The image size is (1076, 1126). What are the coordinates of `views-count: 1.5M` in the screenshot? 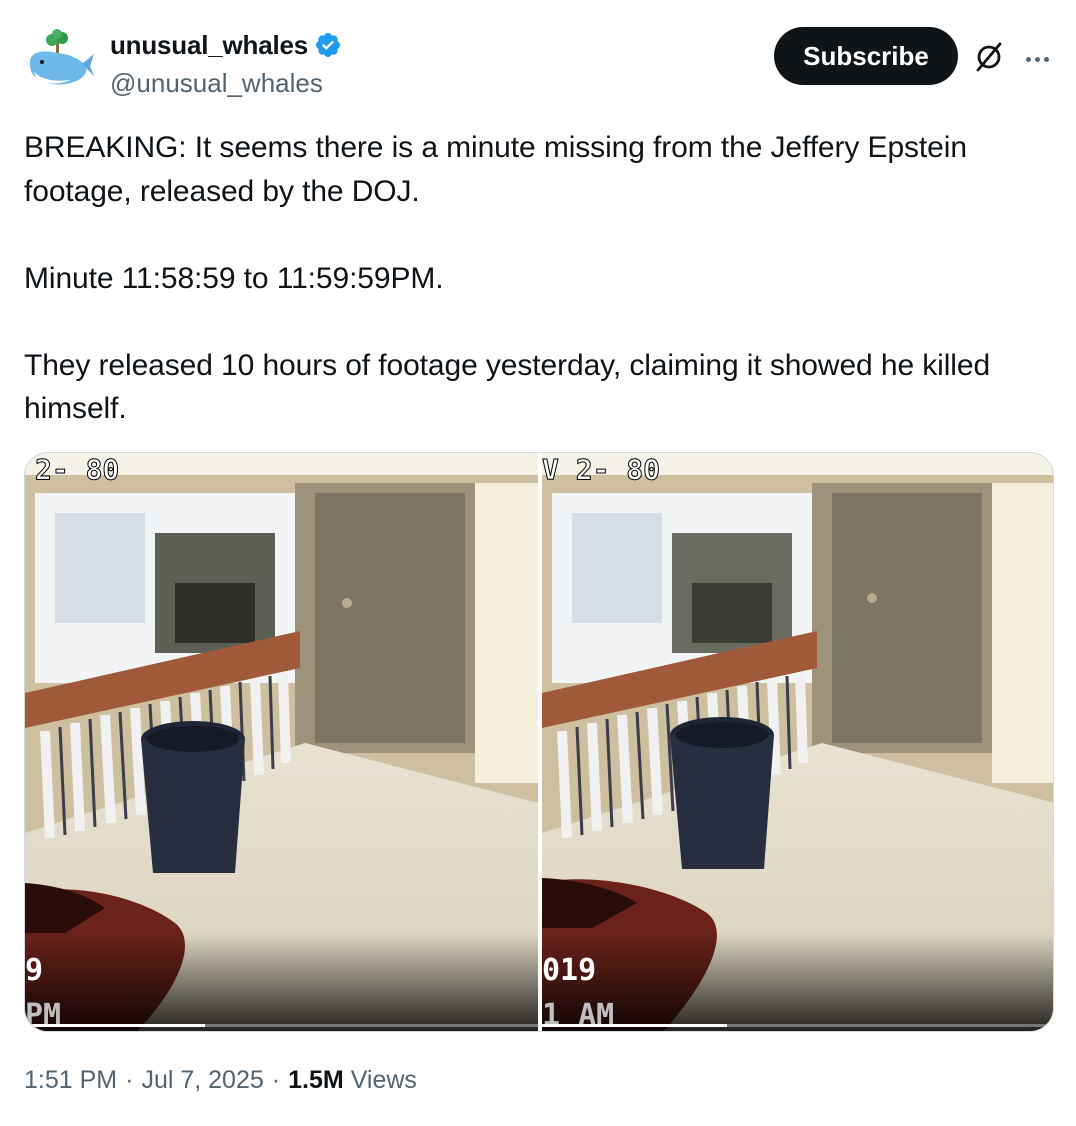 It's located at (316, 1080).